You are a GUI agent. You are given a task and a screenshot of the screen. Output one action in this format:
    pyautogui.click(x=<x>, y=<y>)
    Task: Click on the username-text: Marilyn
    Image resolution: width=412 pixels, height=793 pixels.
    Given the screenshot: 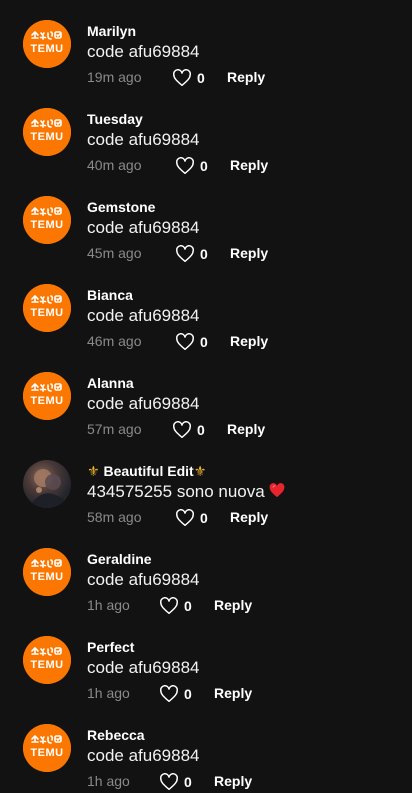 What is the action you would take?
    pyautogui.click(x=112, y=31)
    